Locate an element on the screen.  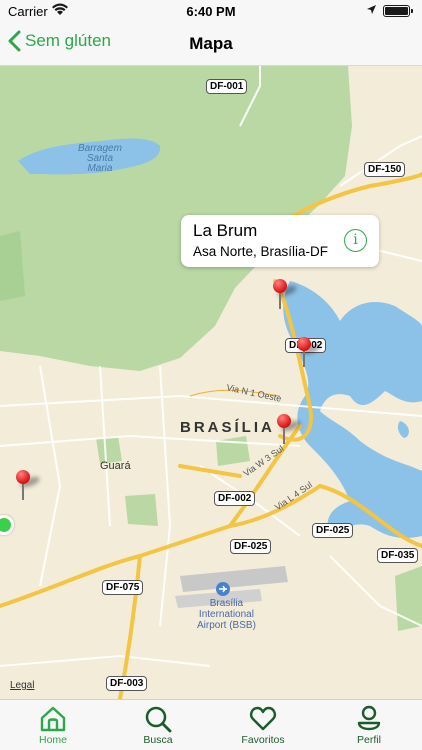
search-icon is located at coordinates (158, 719).